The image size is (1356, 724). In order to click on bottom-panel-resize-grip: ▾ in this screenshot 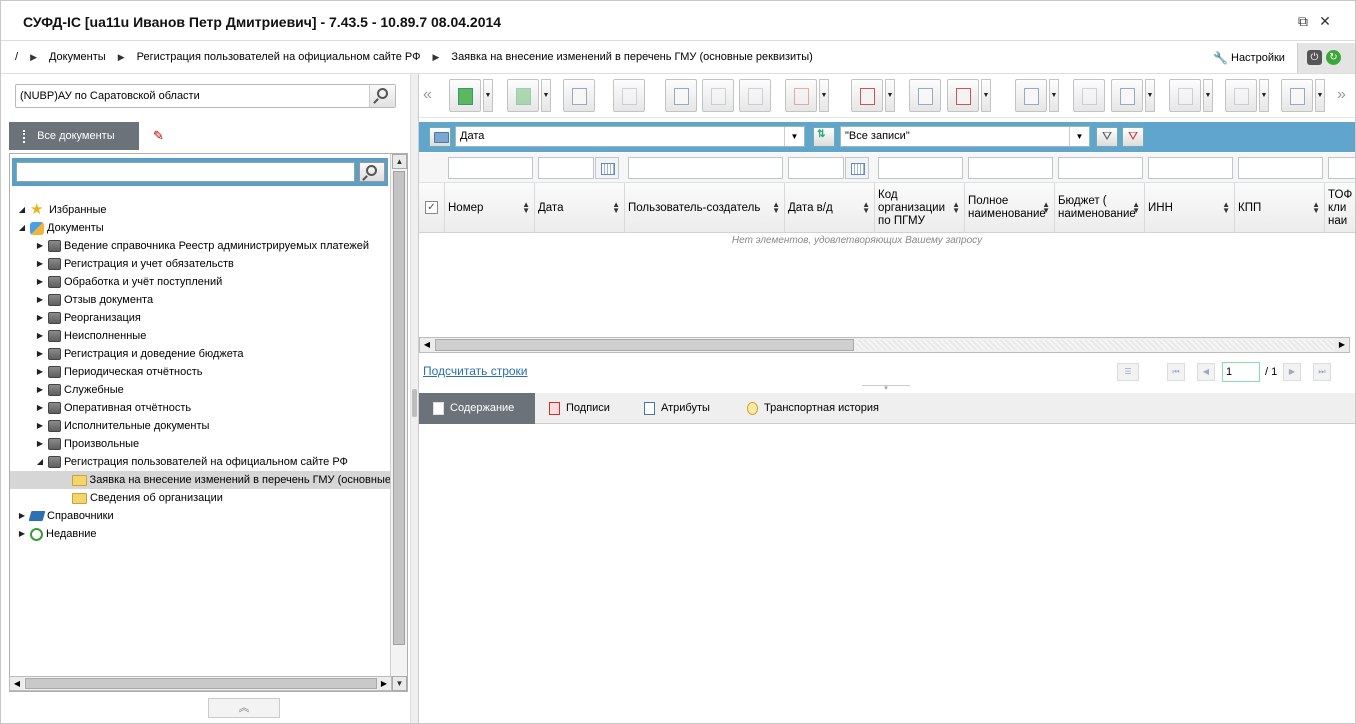, I will do `click(886, 388)`.